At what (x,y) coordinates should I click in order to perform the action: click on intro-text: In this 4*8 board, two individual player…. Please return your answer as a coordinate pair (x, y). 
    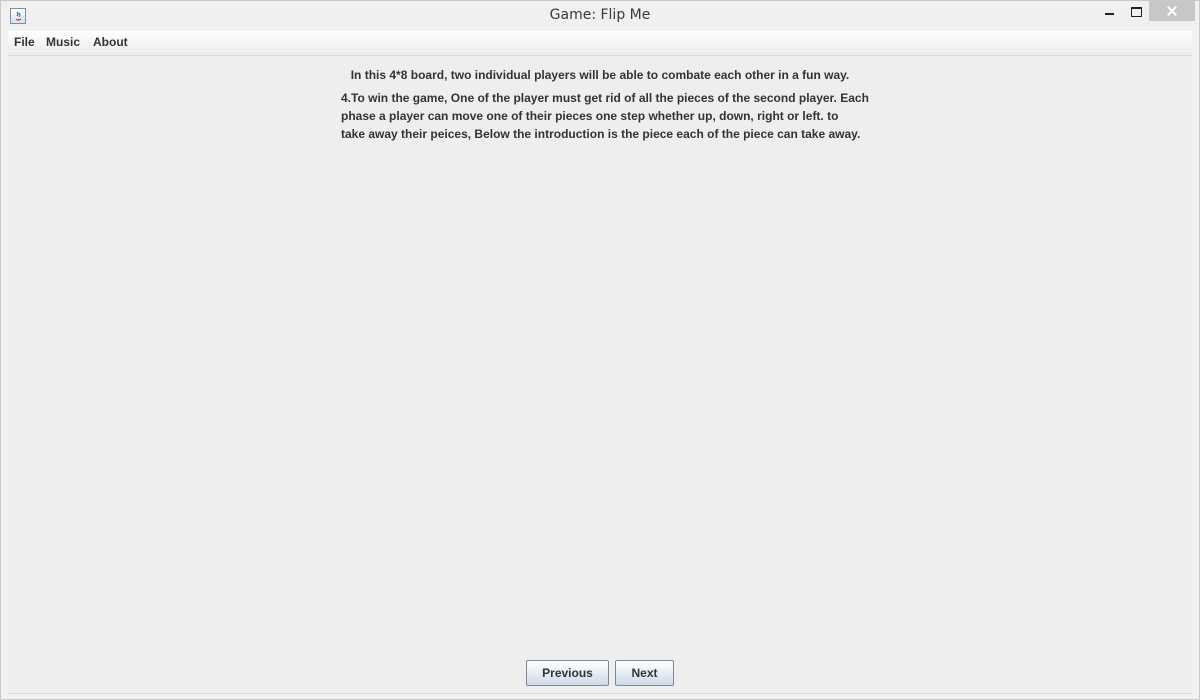
    Looking at the image, I should click on (600, 75).